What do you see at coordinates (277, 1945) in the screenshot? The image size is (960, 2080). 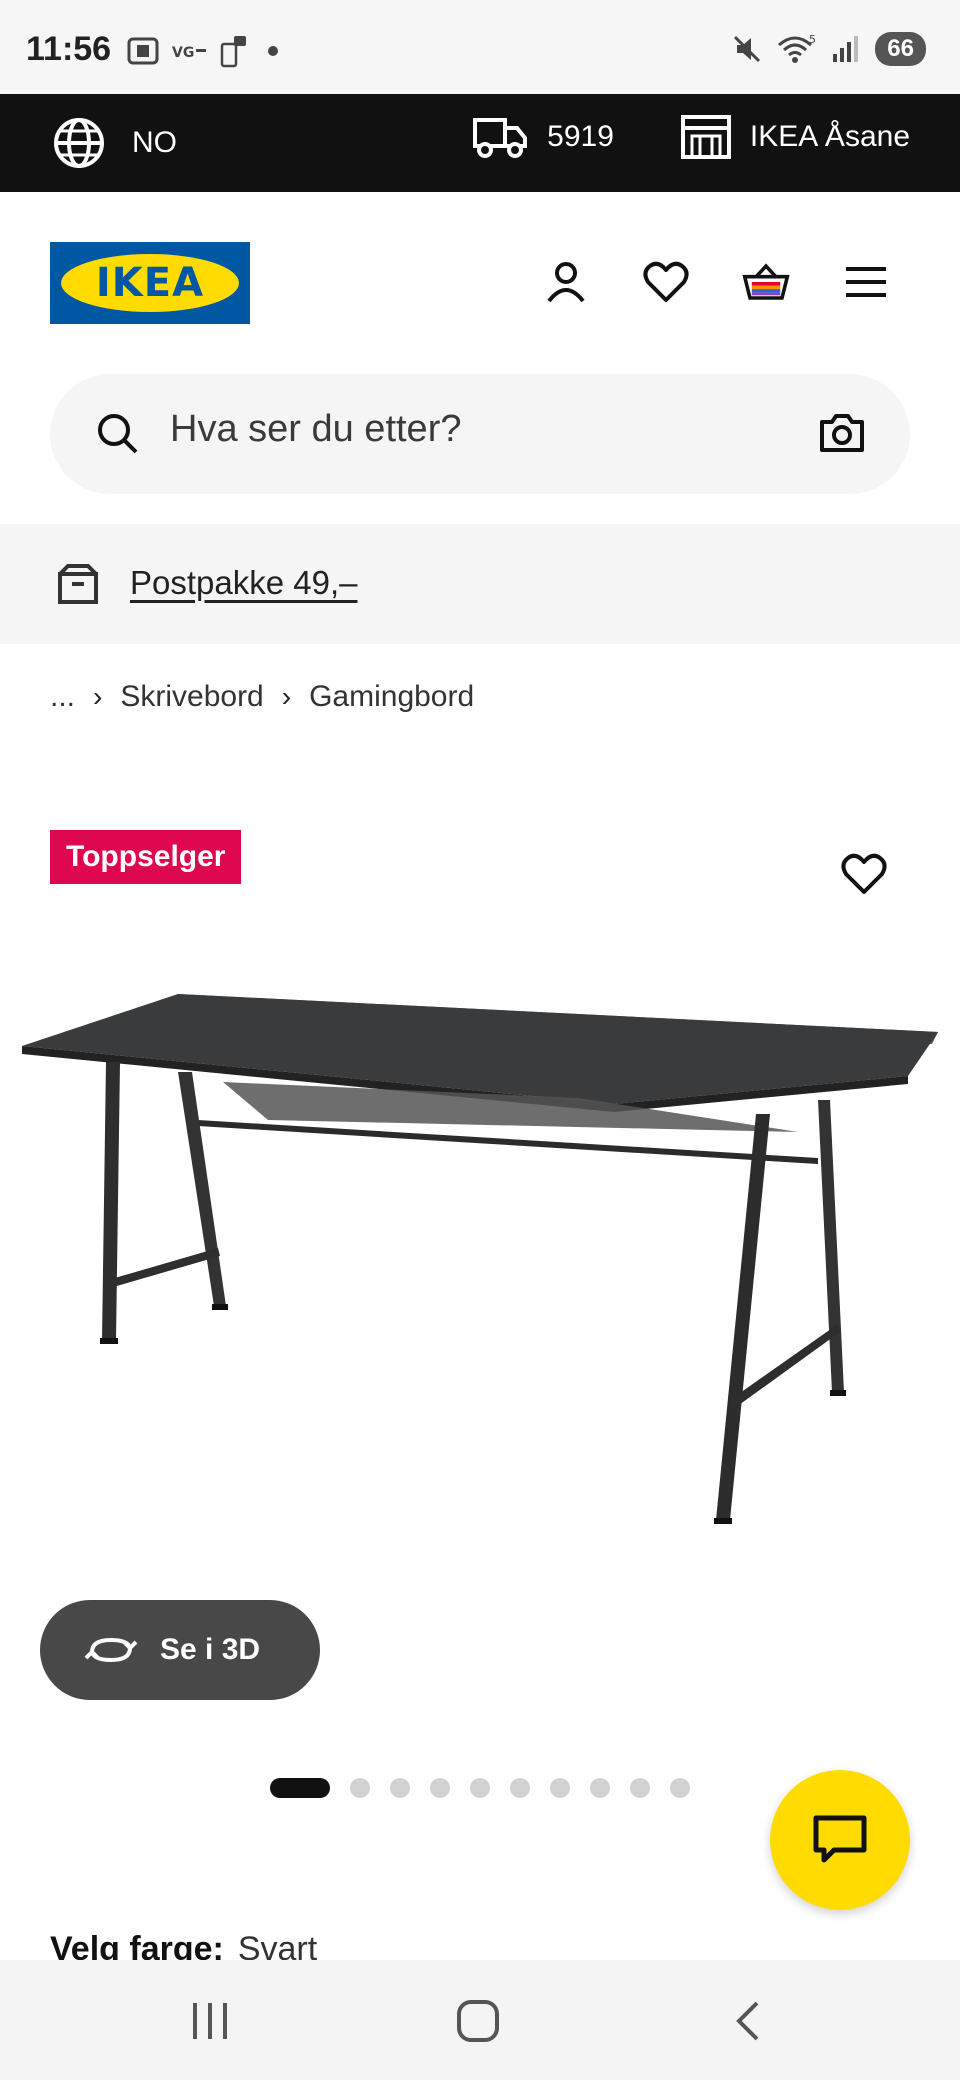 I see `color-value: Svart` at bounding box center [277, 1945].